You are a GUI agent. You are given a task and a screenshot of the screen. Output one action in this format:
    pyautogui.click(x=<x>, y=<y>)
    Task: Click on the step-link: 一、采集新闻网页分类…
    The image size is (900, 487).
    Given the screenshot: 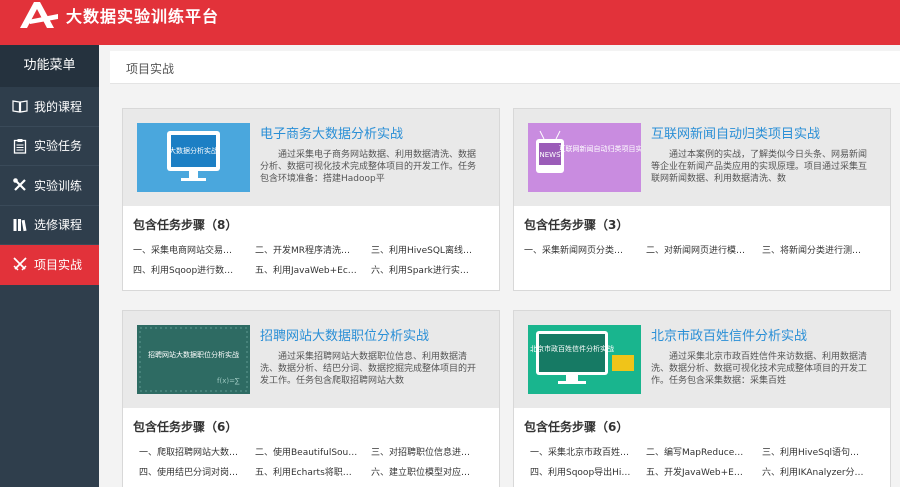 What is the action you would take?
    pyautogui.click(x=580, y=249)
    